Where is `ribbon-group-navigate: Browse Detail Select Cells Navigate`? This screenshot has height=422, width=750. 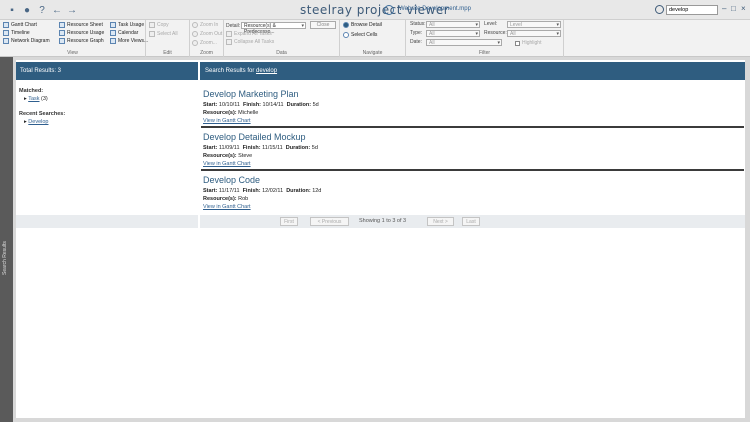 ribbon-group-navigate: Browse Detail Select Cells Navigate is located at coordinates (373, 38).